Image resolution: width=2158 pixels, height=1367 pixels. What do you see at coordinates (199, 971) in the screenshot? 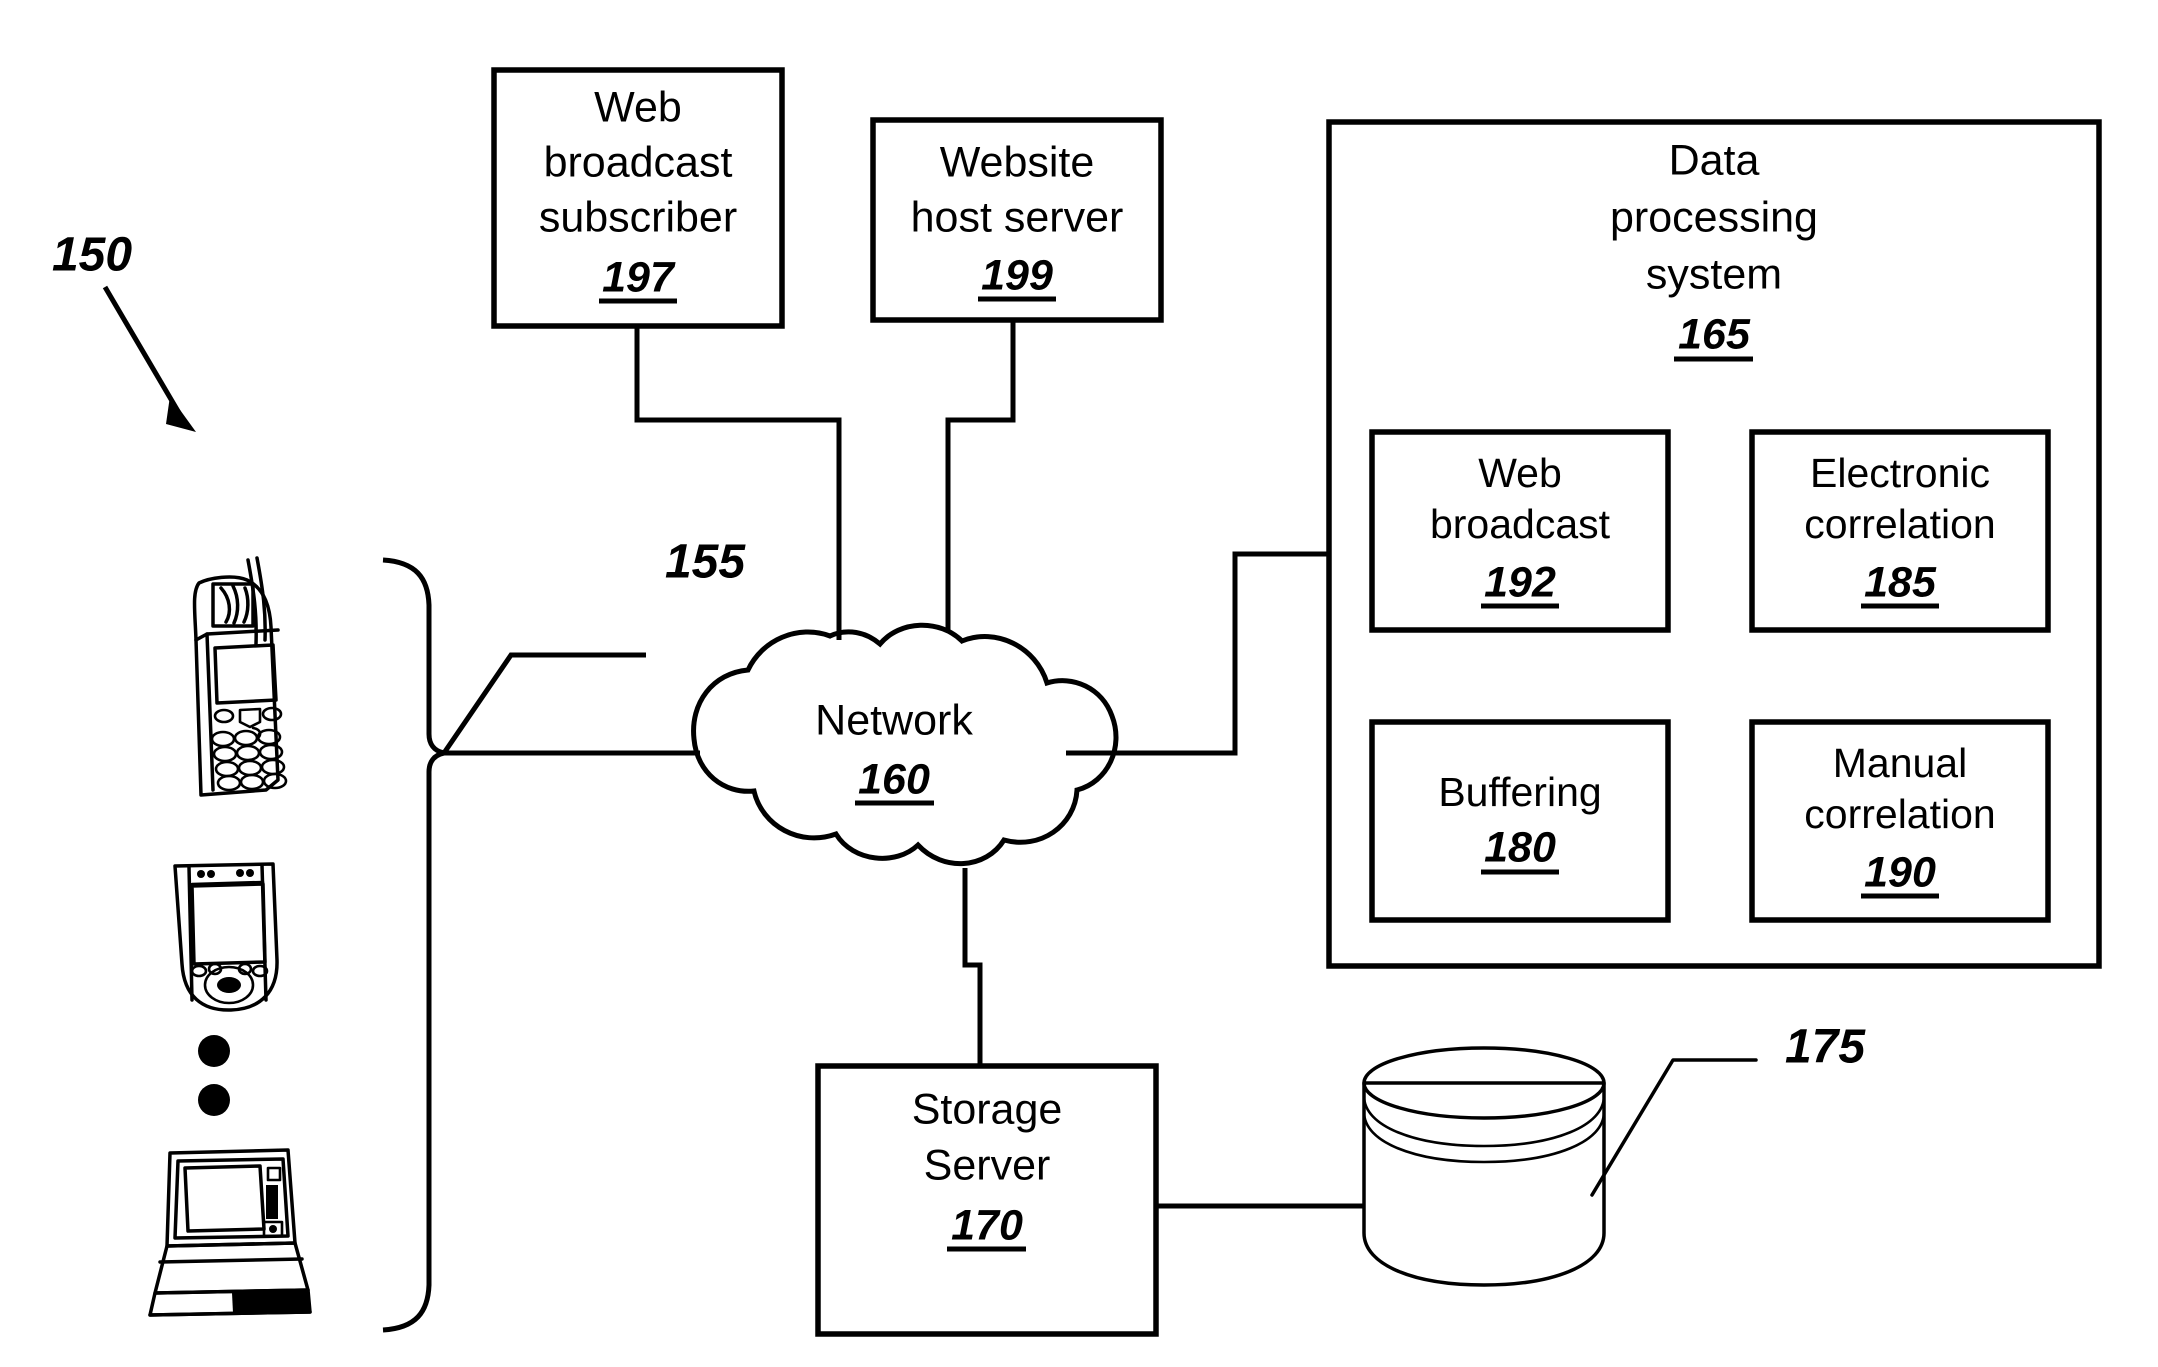
I see `pda-button` at bounding box center [199, 971].